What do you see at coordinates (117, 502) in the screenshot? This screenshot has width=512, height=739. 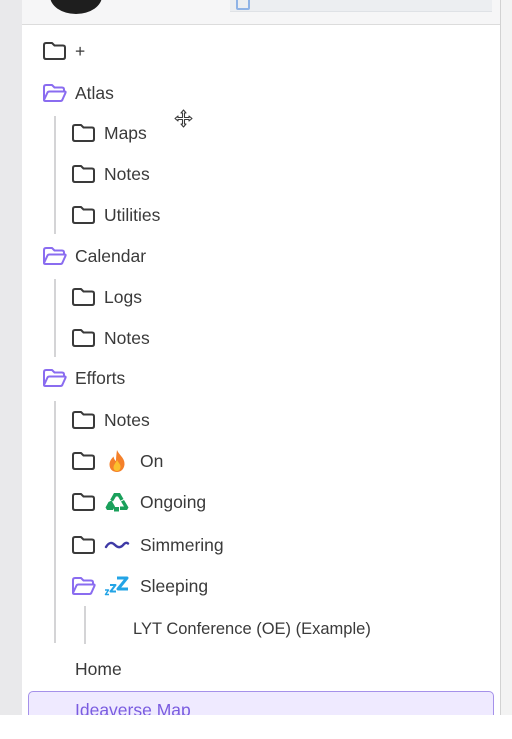 I see `recycle-icon` at bounding box center [117, 502].